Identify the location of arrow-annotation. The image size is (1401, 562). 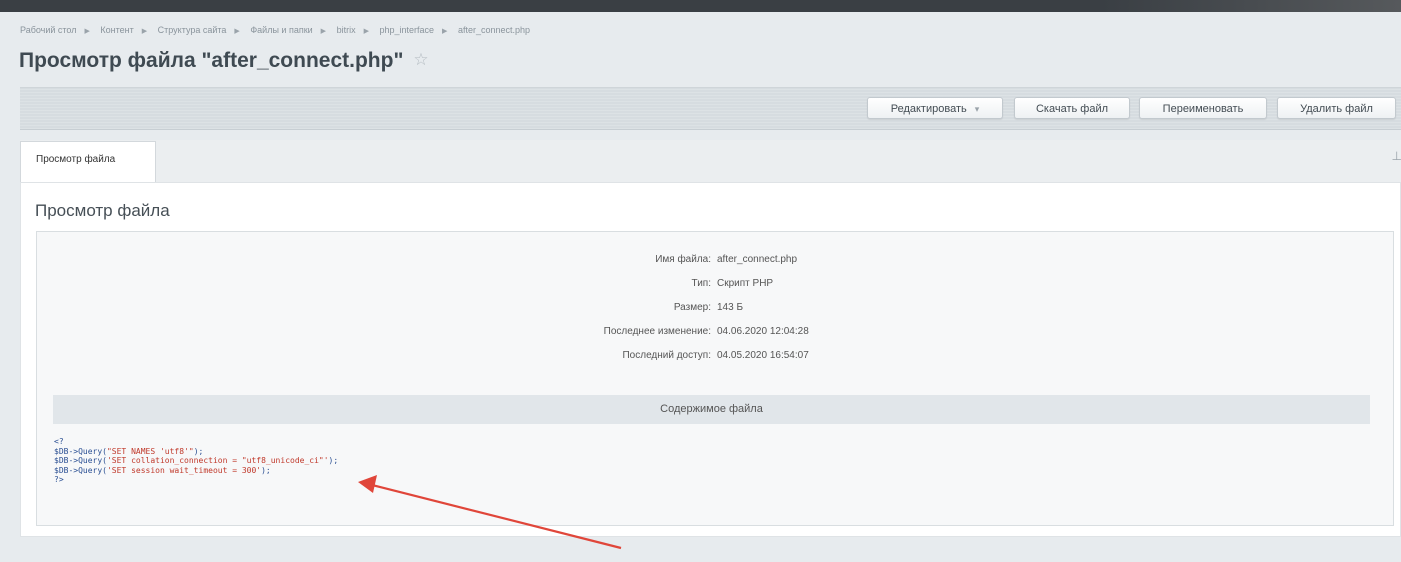
(494, 516).